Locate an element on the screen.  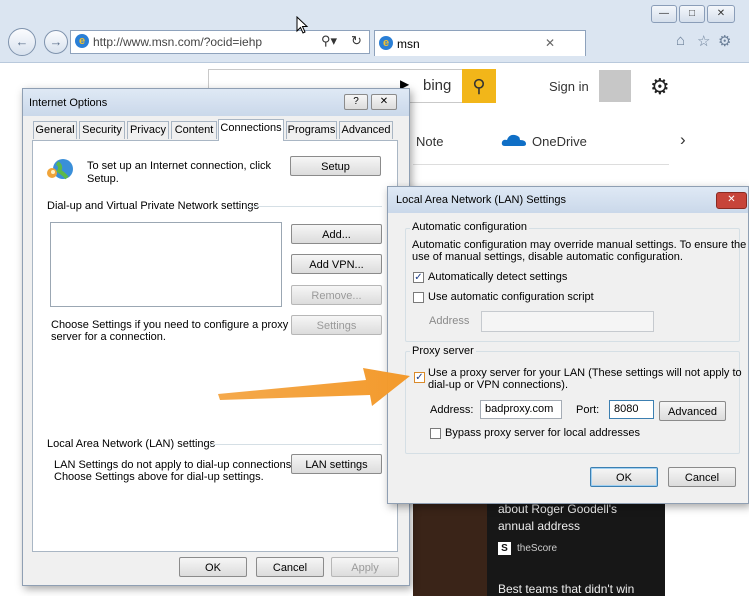
refresh-icon: ↻ is located at coordinates (356, 41).